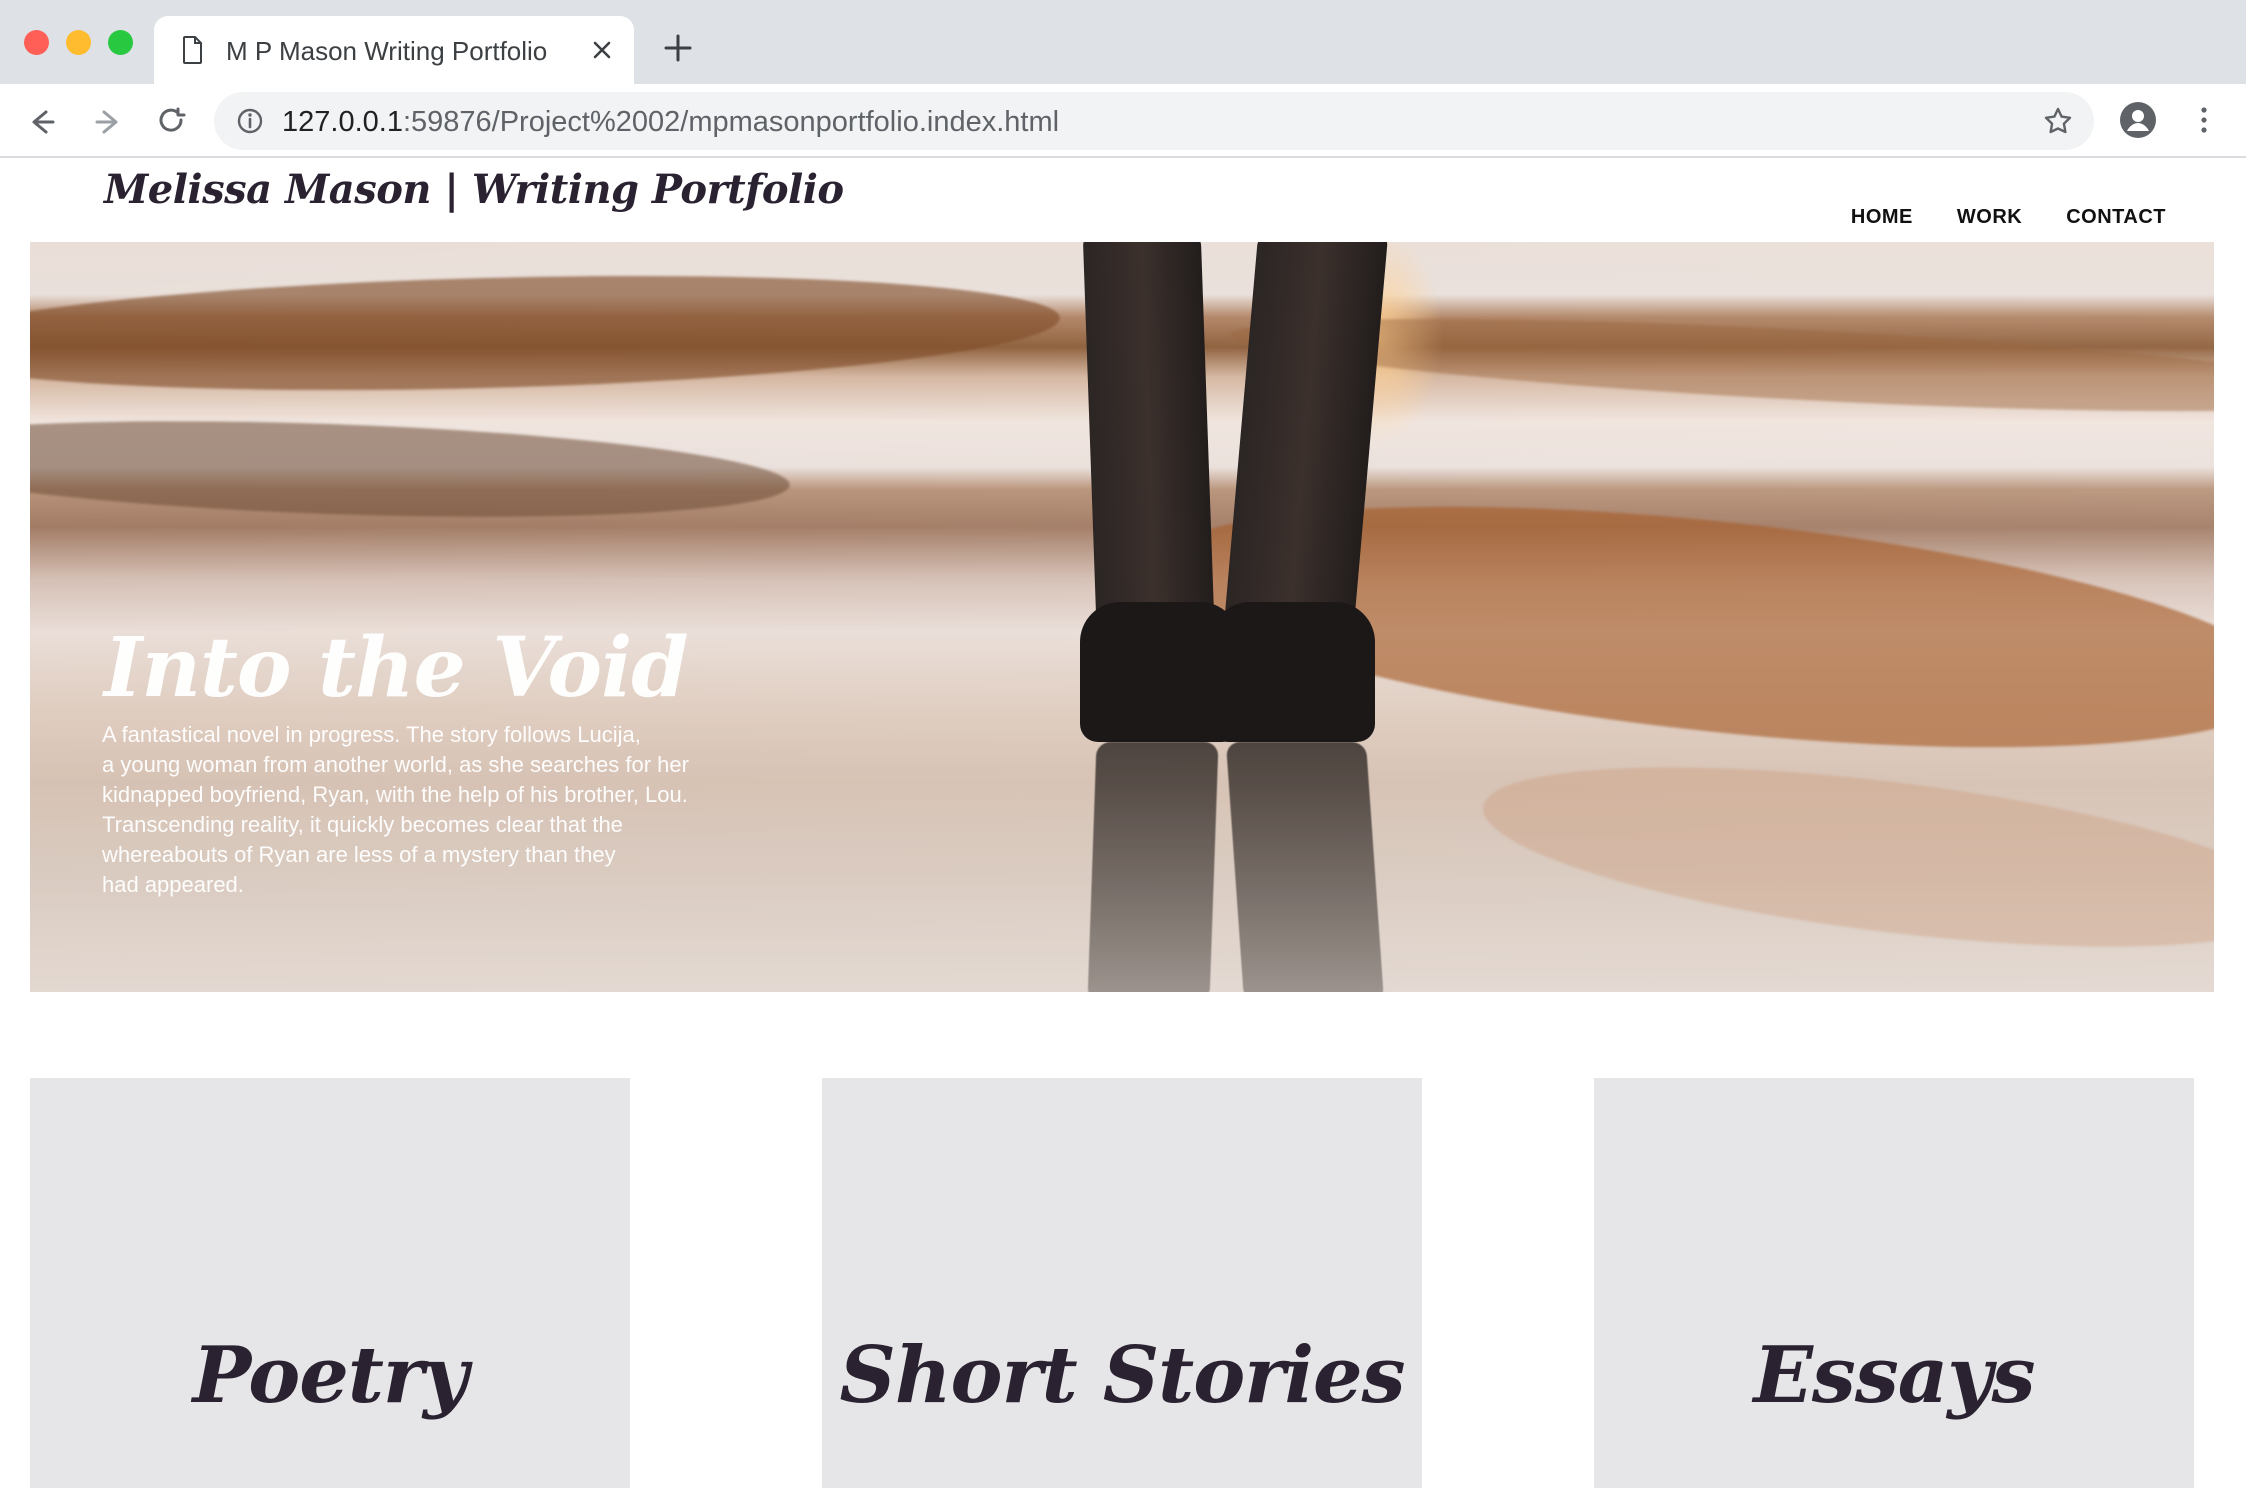  I want to click on window-controls, so click(78, 42).